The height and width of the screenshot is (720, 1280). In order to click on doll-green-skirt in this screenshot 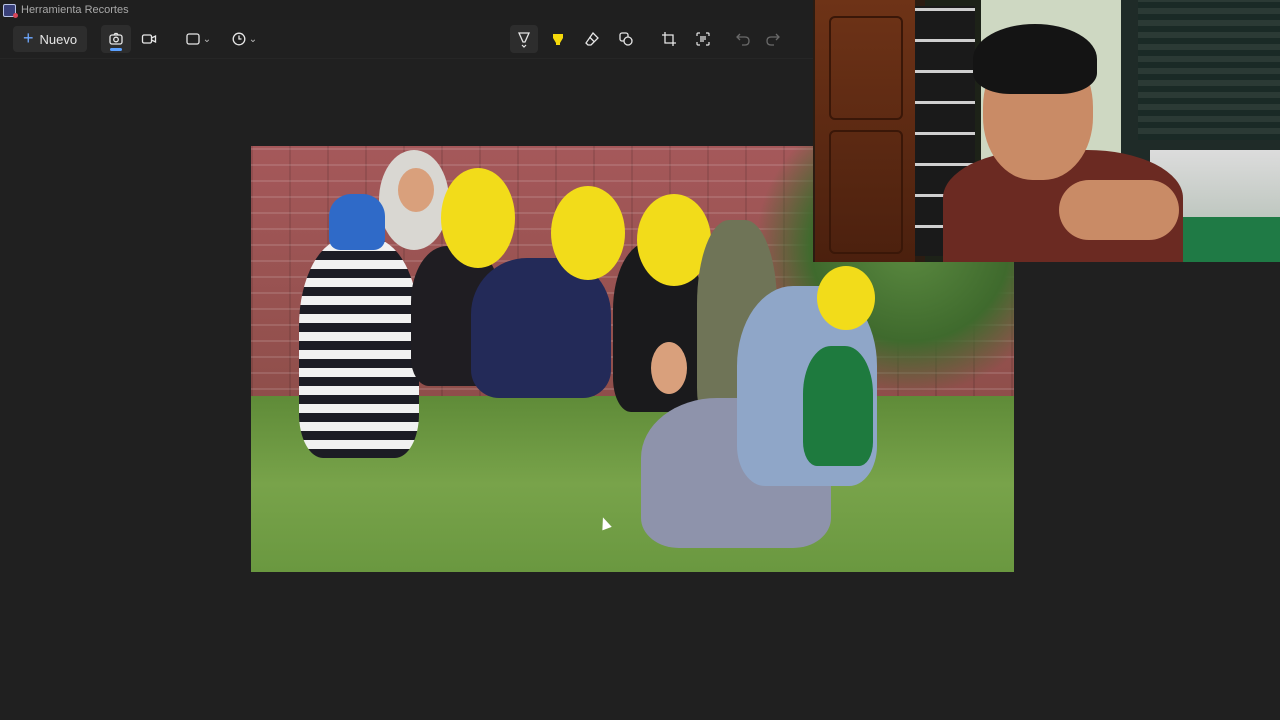, I will do `click(838, 406)`.